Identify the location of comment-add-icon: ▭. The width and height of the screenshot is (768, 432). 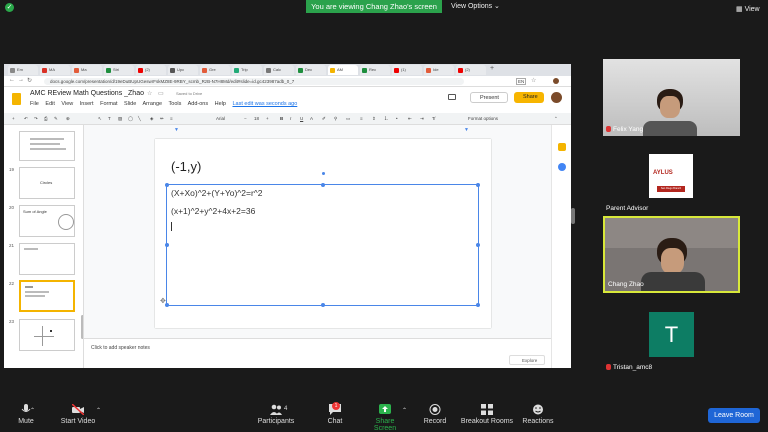
(348, 119).